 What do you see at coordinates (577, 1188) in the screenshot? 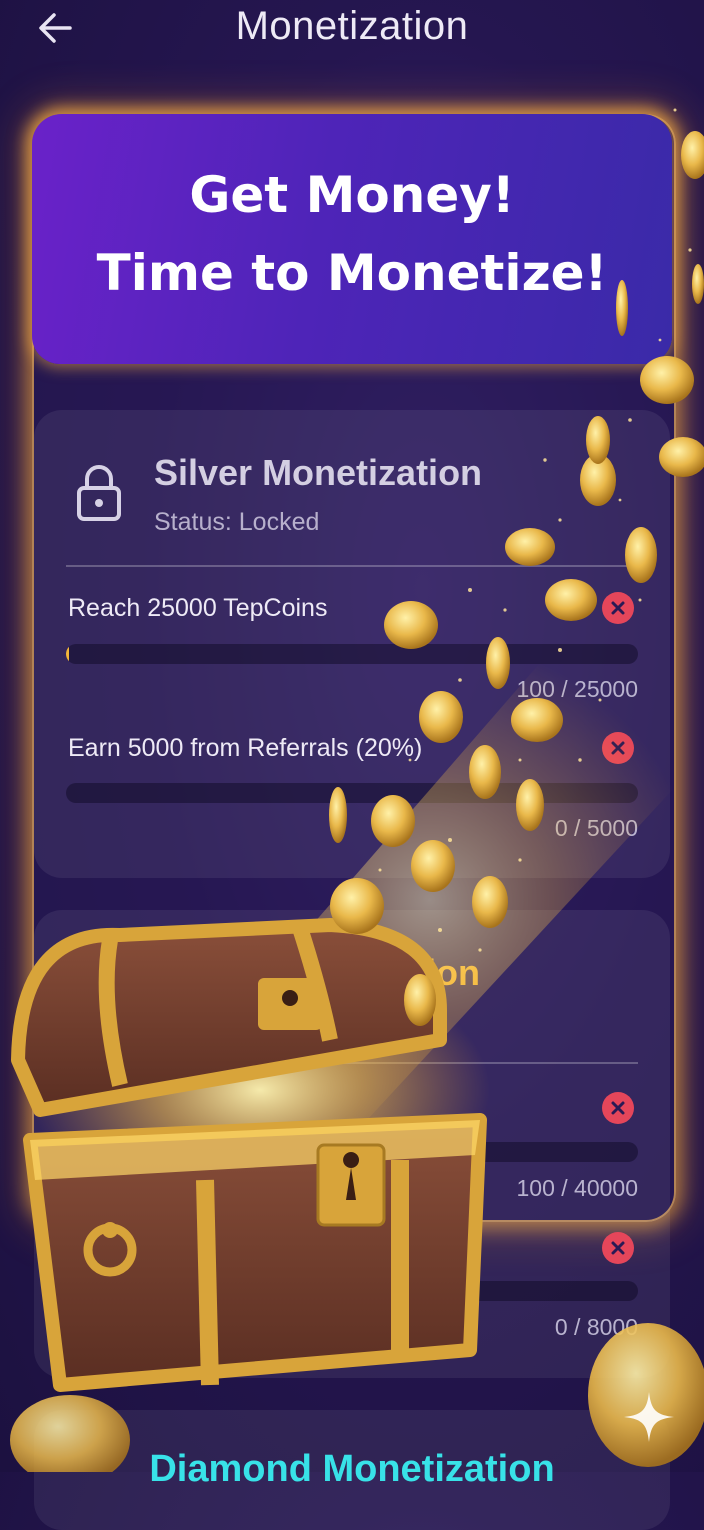
I see `requirement-value: 100 / 40000` at bounding box center [577, 1188].